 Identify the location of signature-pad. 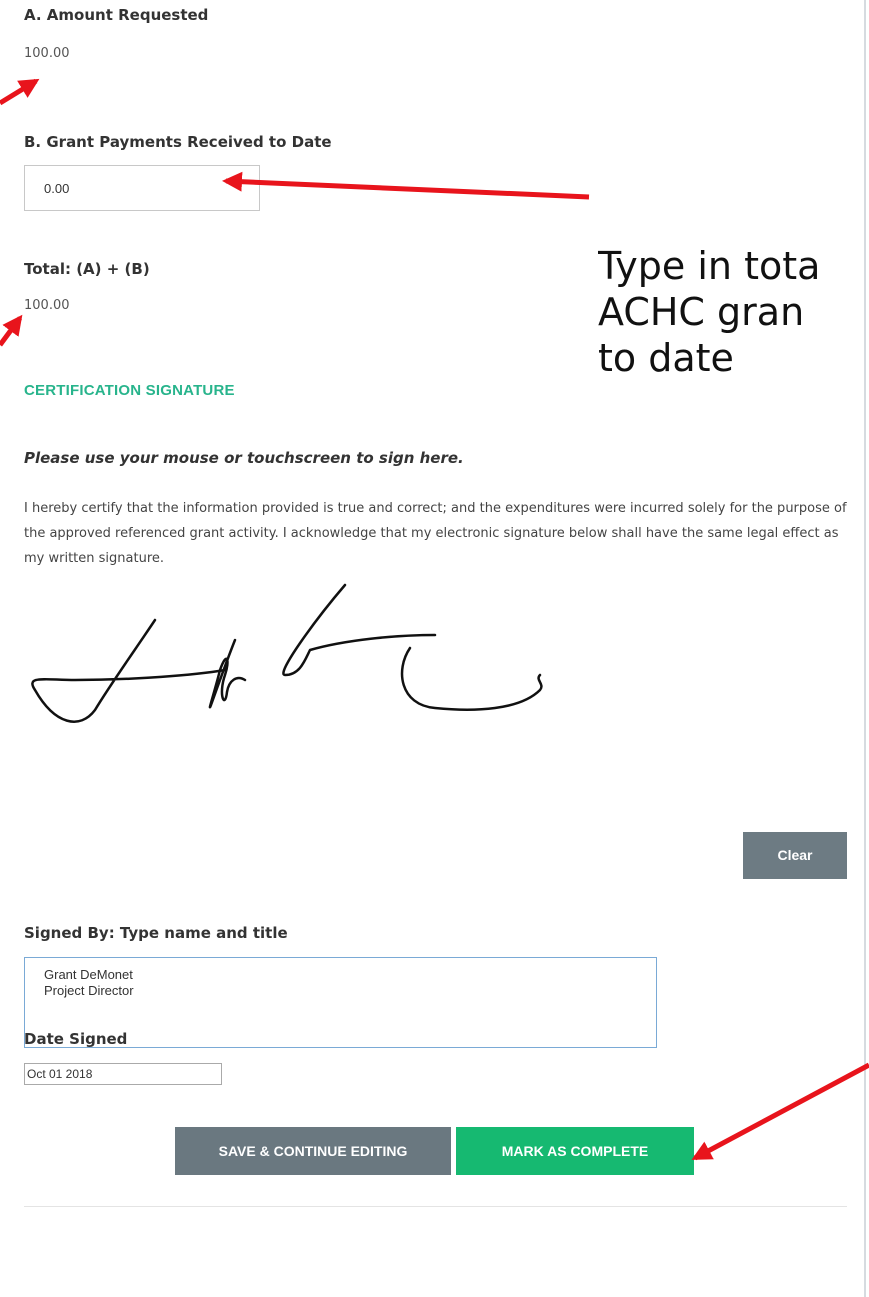
(290, 660).